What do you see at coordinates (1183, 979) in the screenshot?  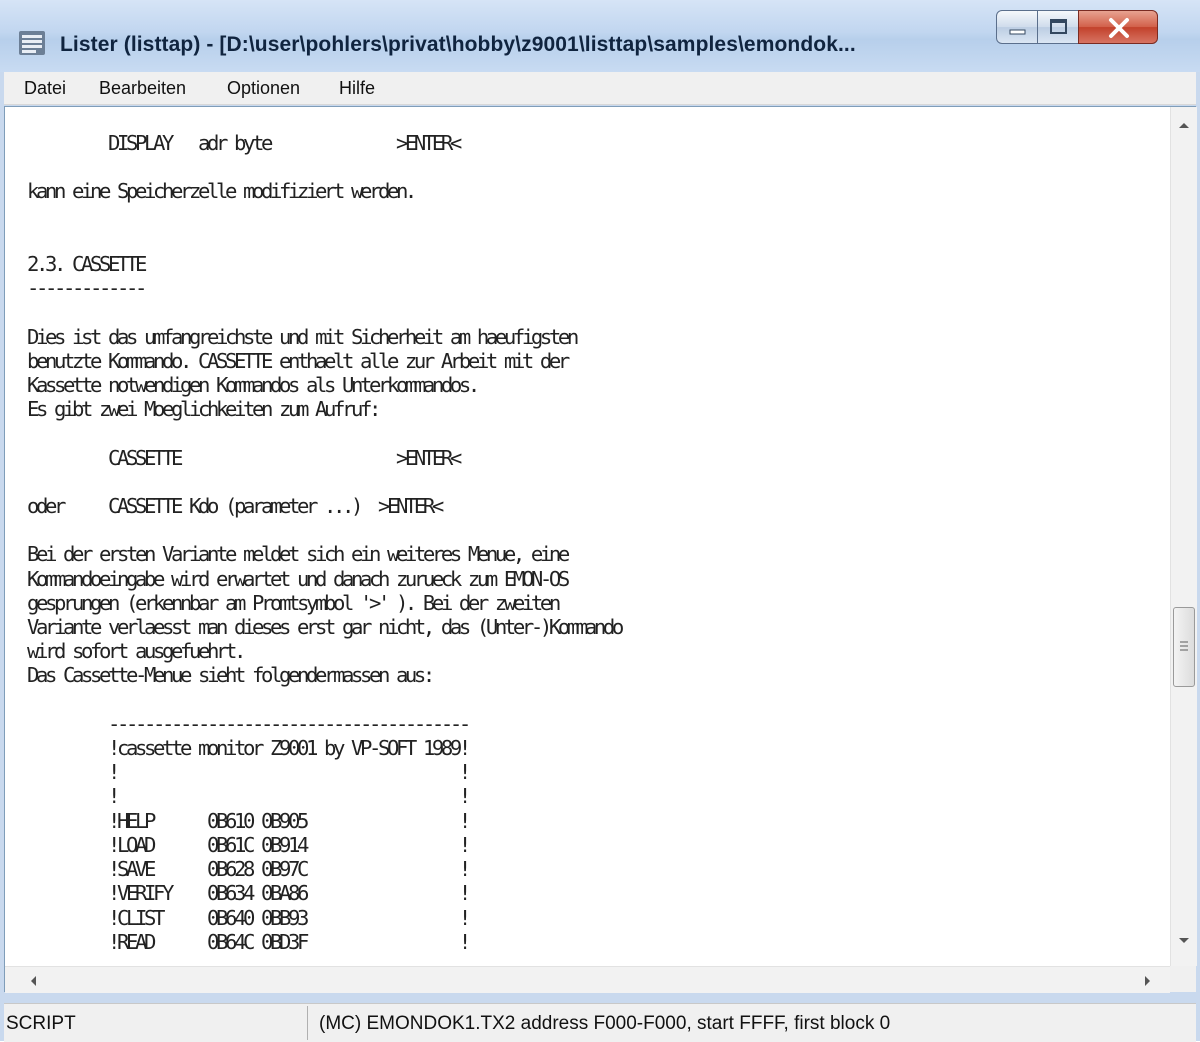 I see `scrollbar-corner` at bounding box center [1183, 979].